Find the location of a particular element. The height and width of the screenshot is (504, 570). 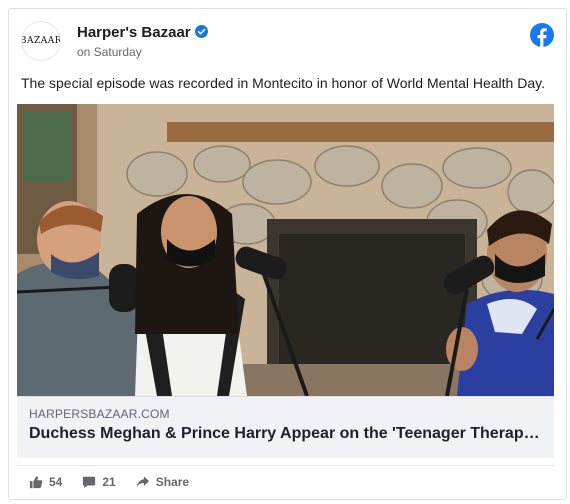

share-label: Share is located at coordinates (172, 482).